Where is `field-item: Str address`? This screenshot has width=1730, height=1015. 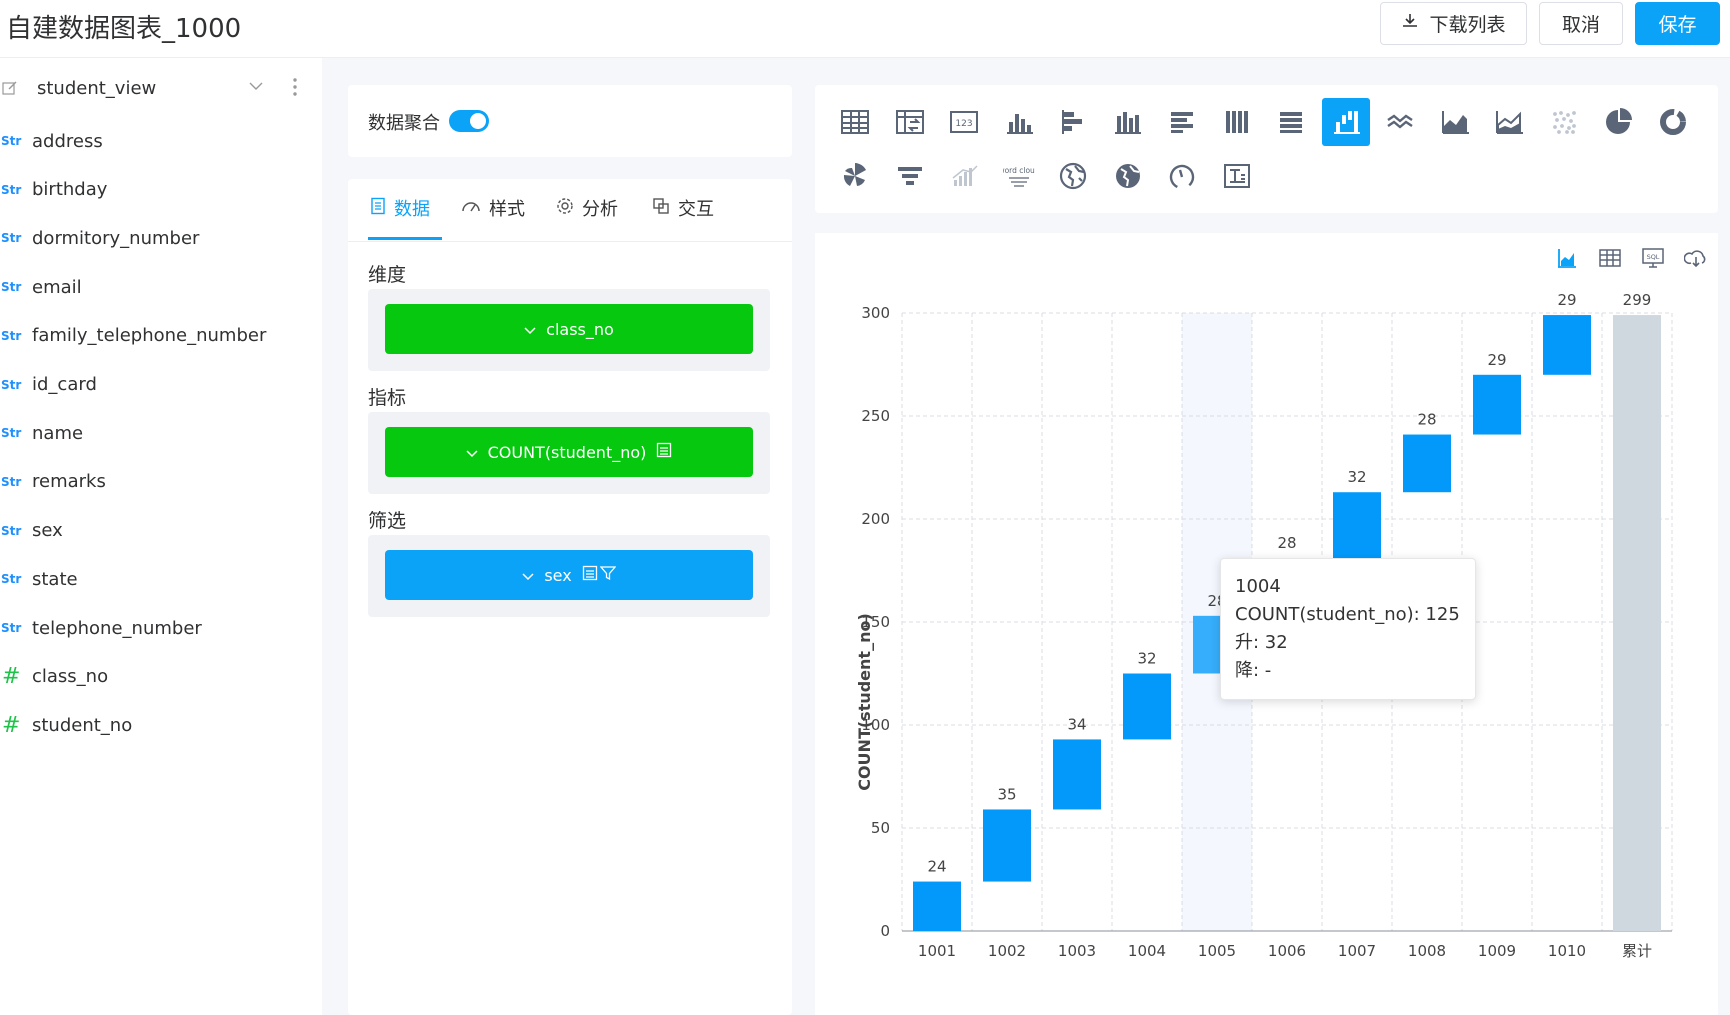
field-item: Str address is located at coordinates (160, 141).